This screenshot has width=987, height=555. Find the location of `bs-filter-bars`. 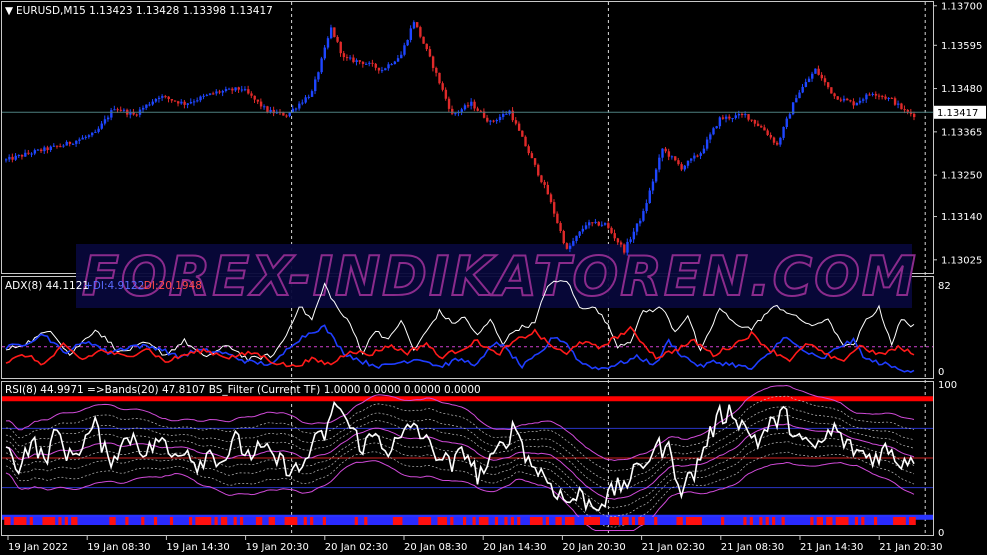

bs-filter-bars is located at coordinates (460, 521).